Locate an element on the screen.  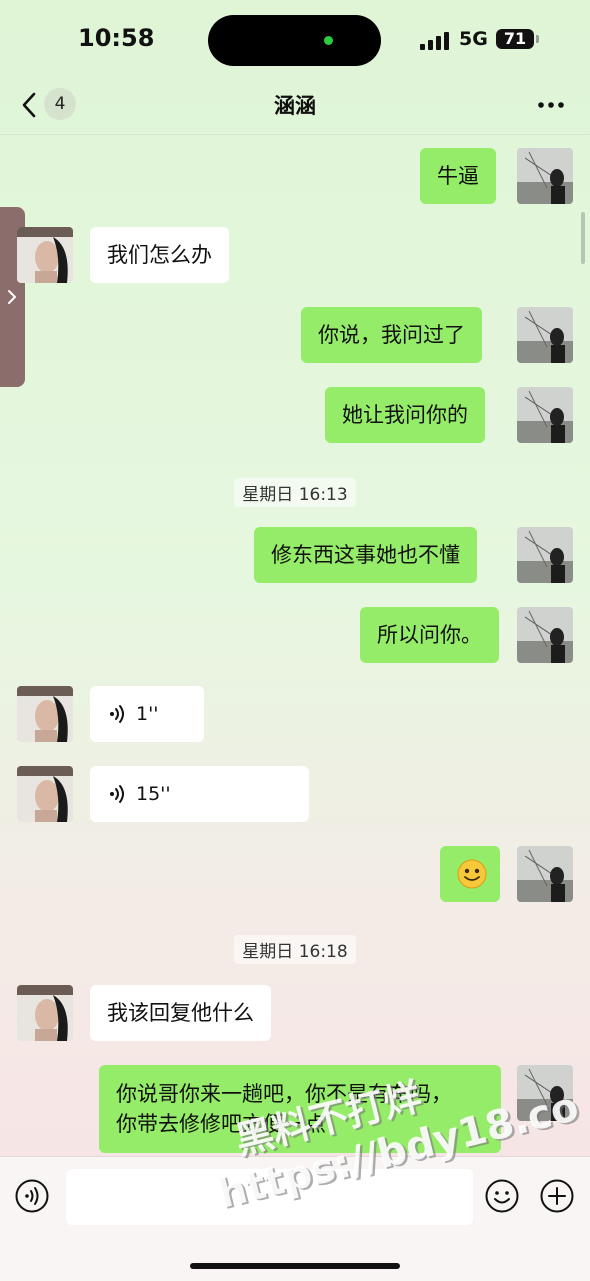
message-text: 你说，我问过了 is located at coordinates (391, 335).